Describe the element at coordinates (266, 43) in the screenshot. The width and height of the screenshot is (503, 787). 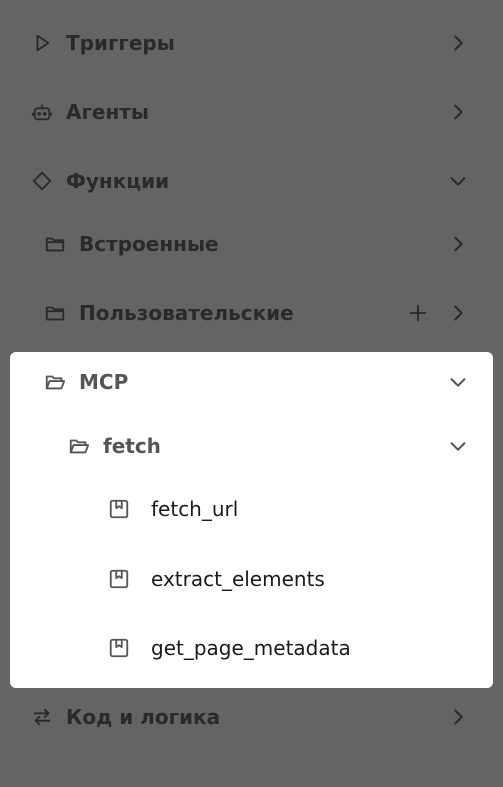
I see `nav-item-triggers: Триггеры` at that location.